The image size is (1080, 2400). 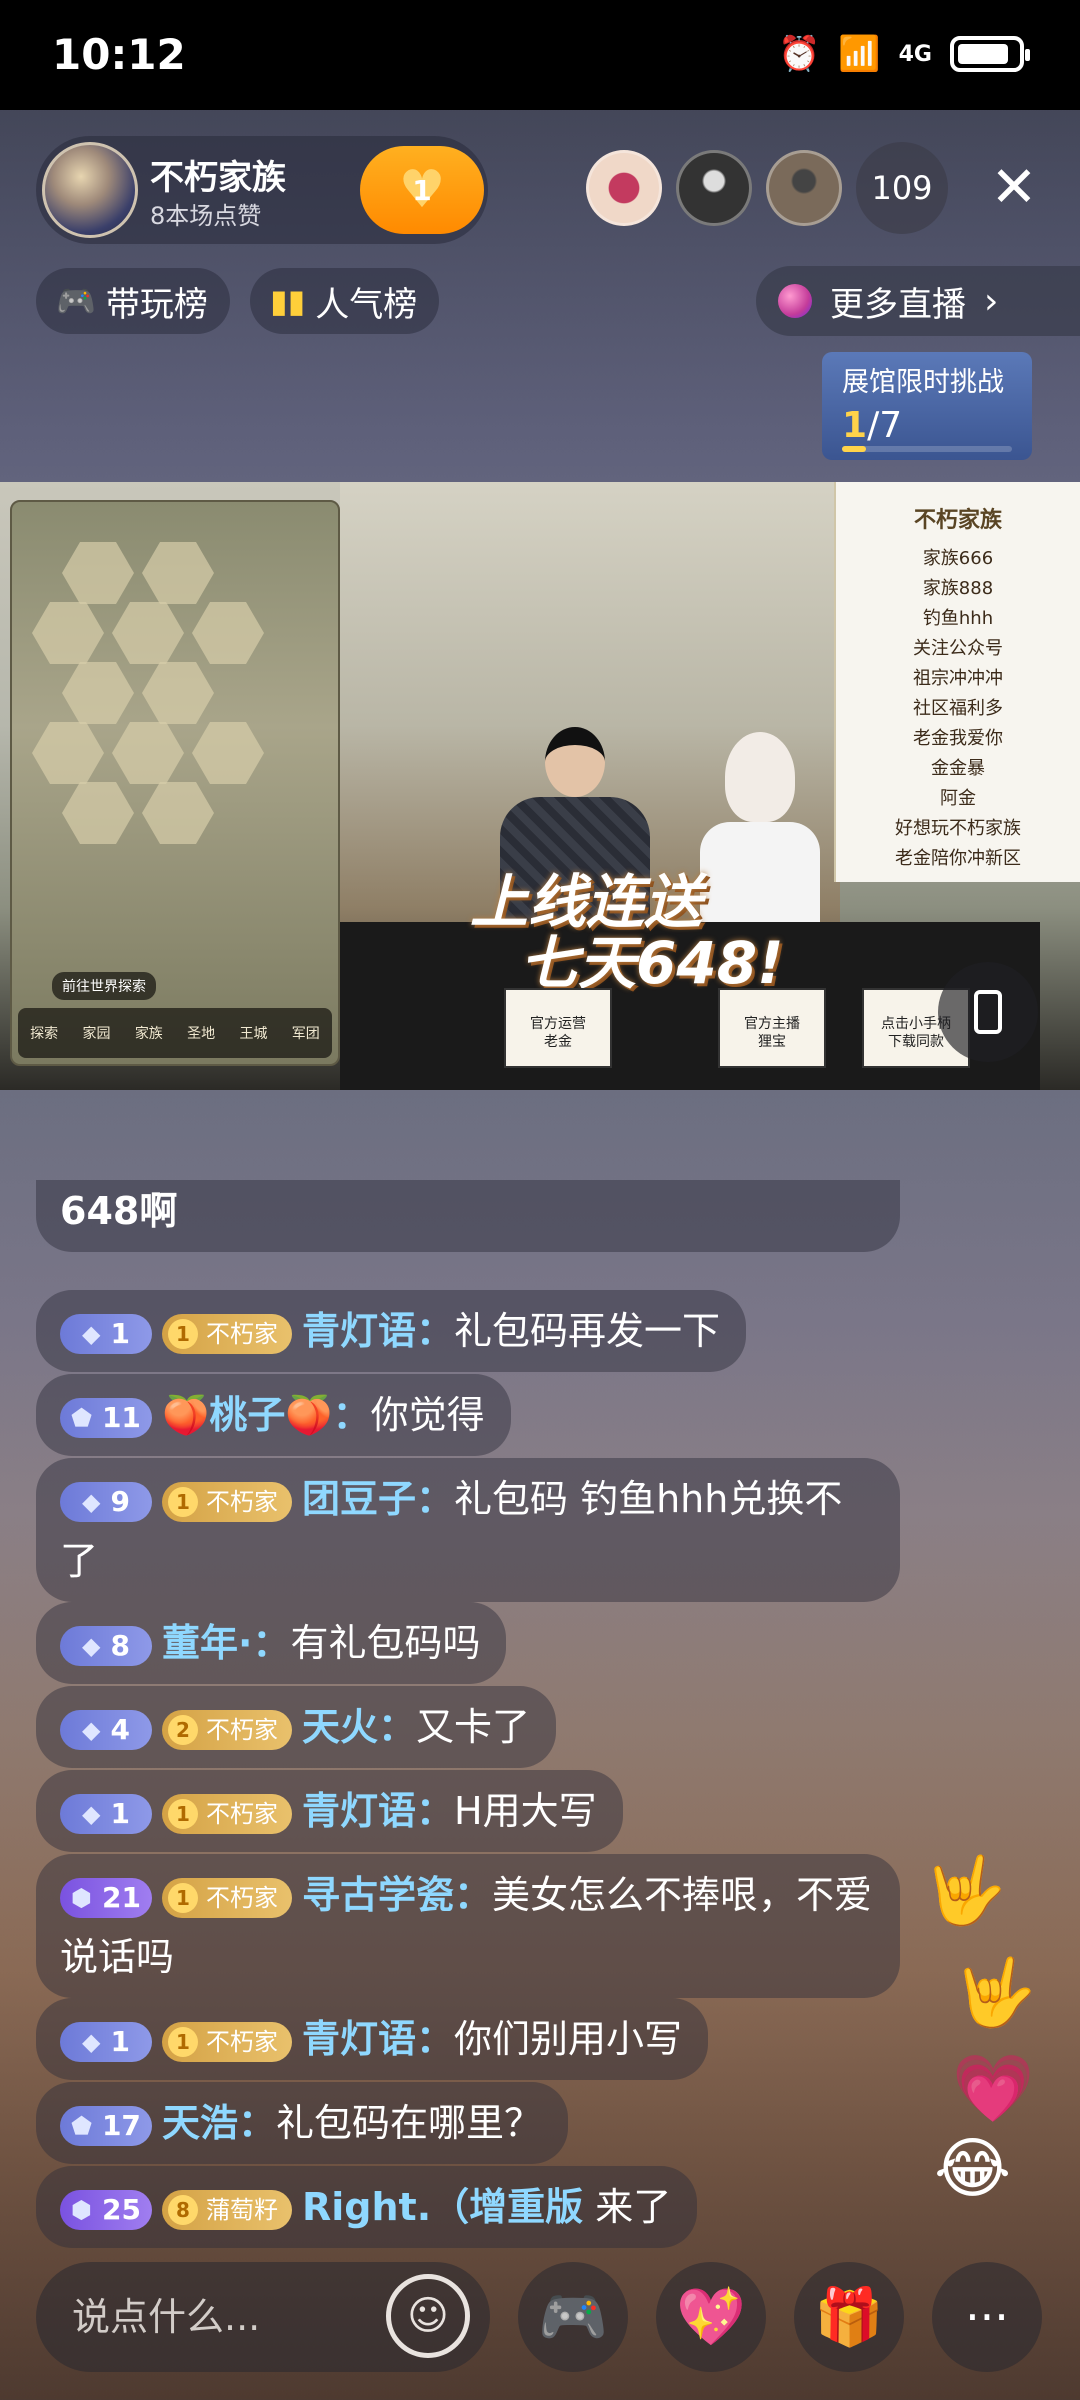 I want to click on level-badge: ◆ 4, so click(x=106, y=1729).